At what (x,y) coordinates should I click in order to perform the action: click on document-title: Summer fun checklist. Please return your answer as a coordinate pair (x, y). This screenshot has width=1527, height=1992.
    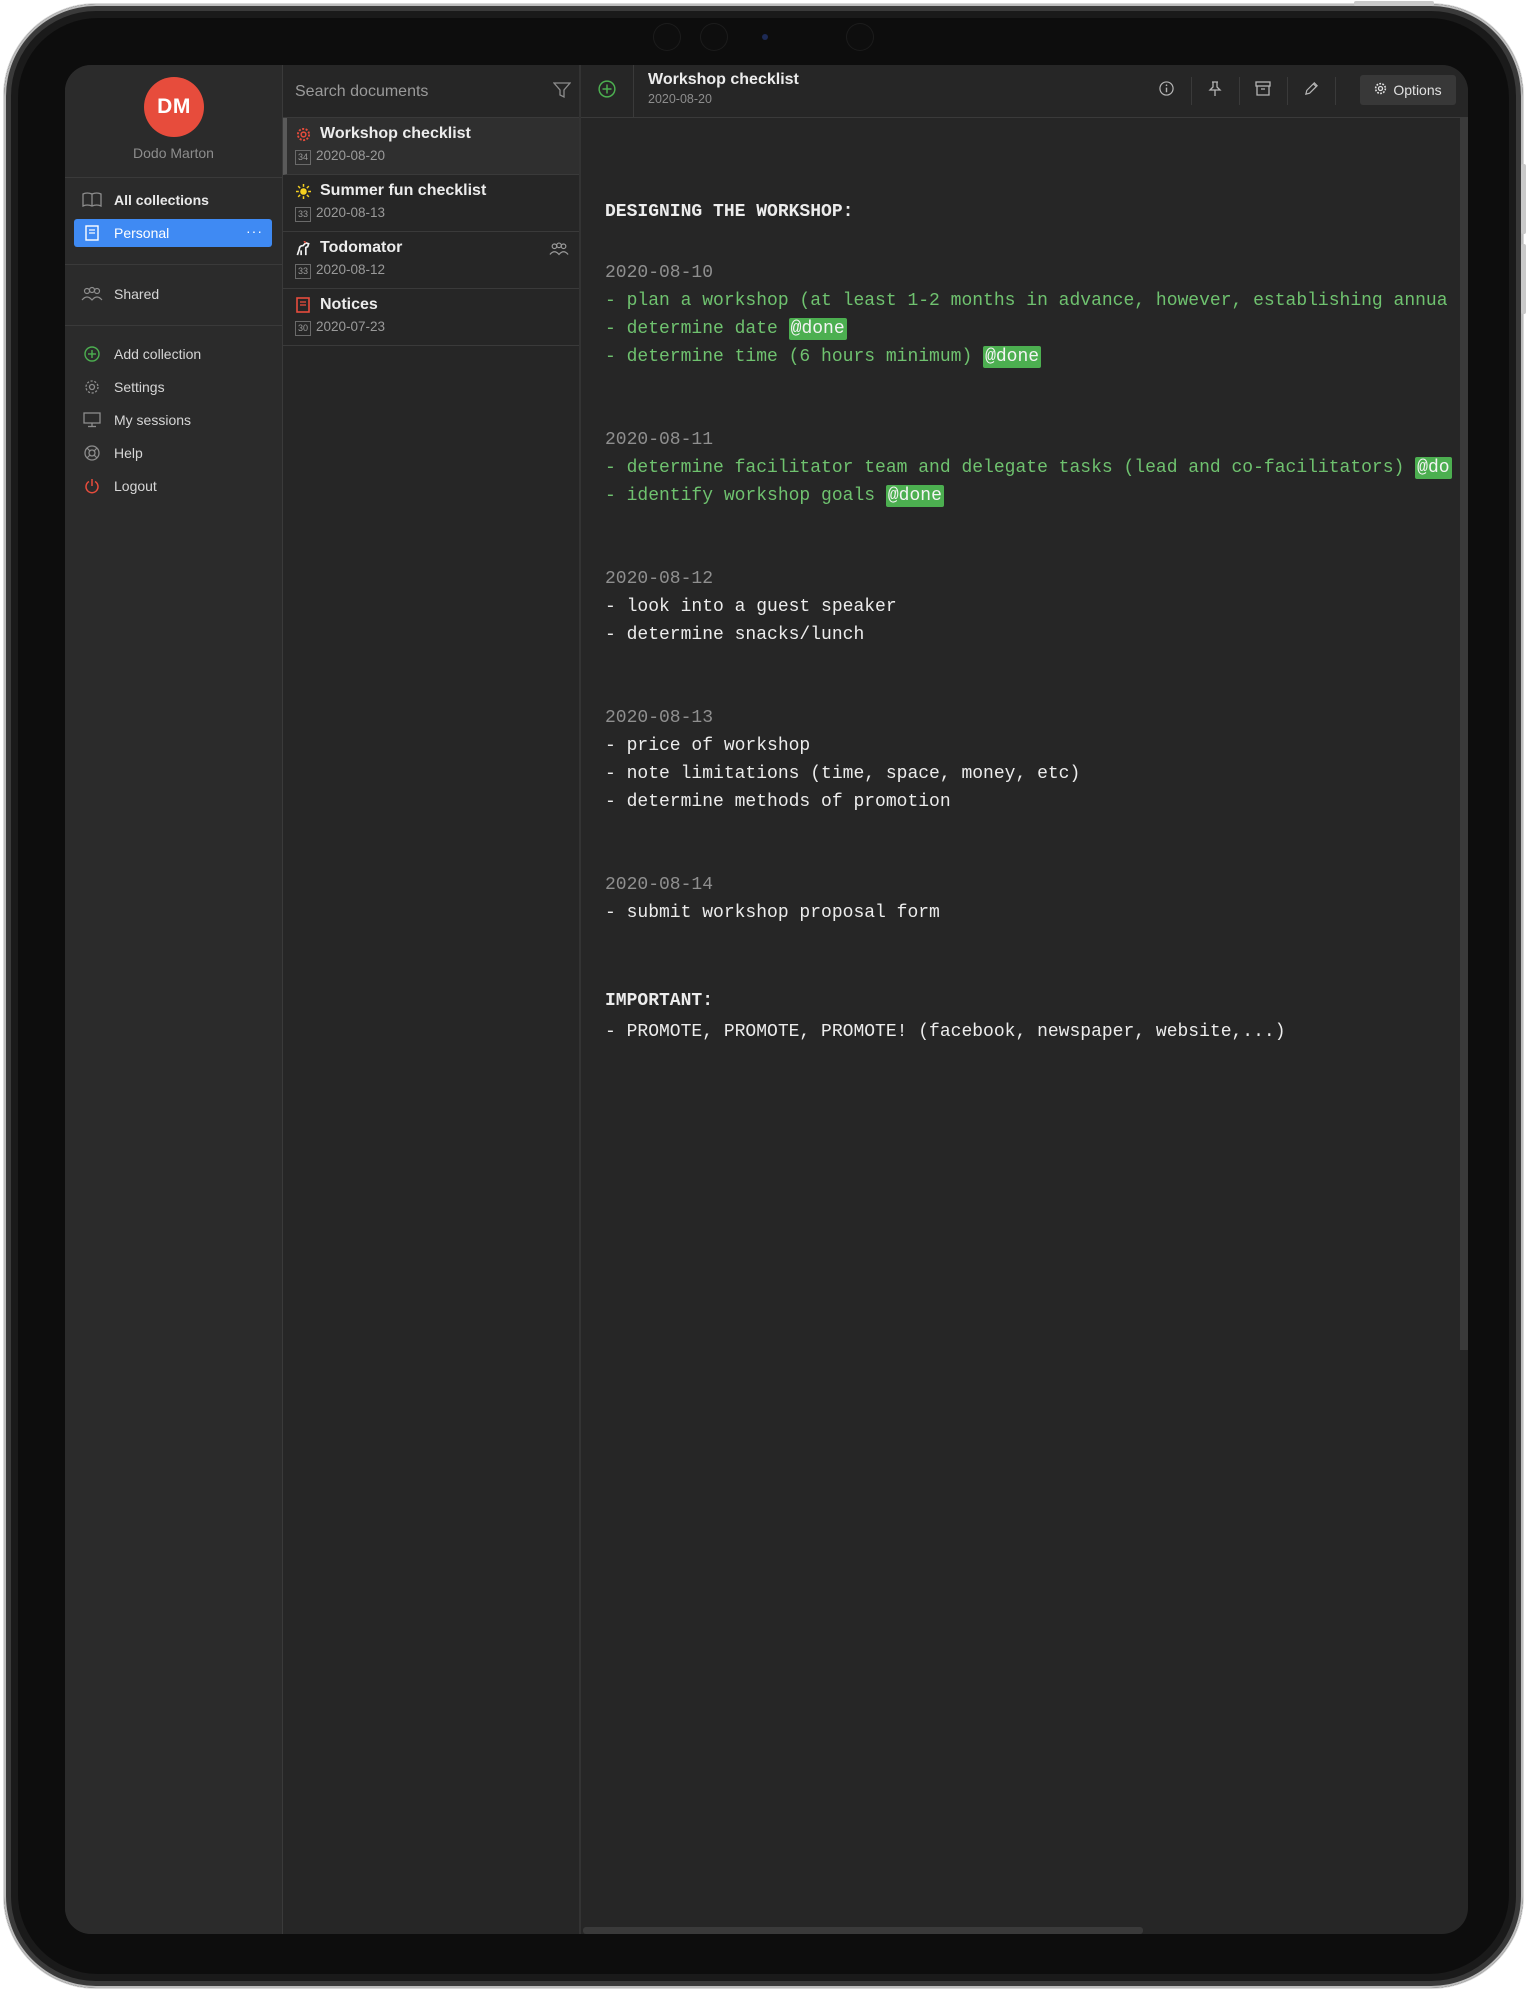
    Looking at the image, I should click on (403, 190).